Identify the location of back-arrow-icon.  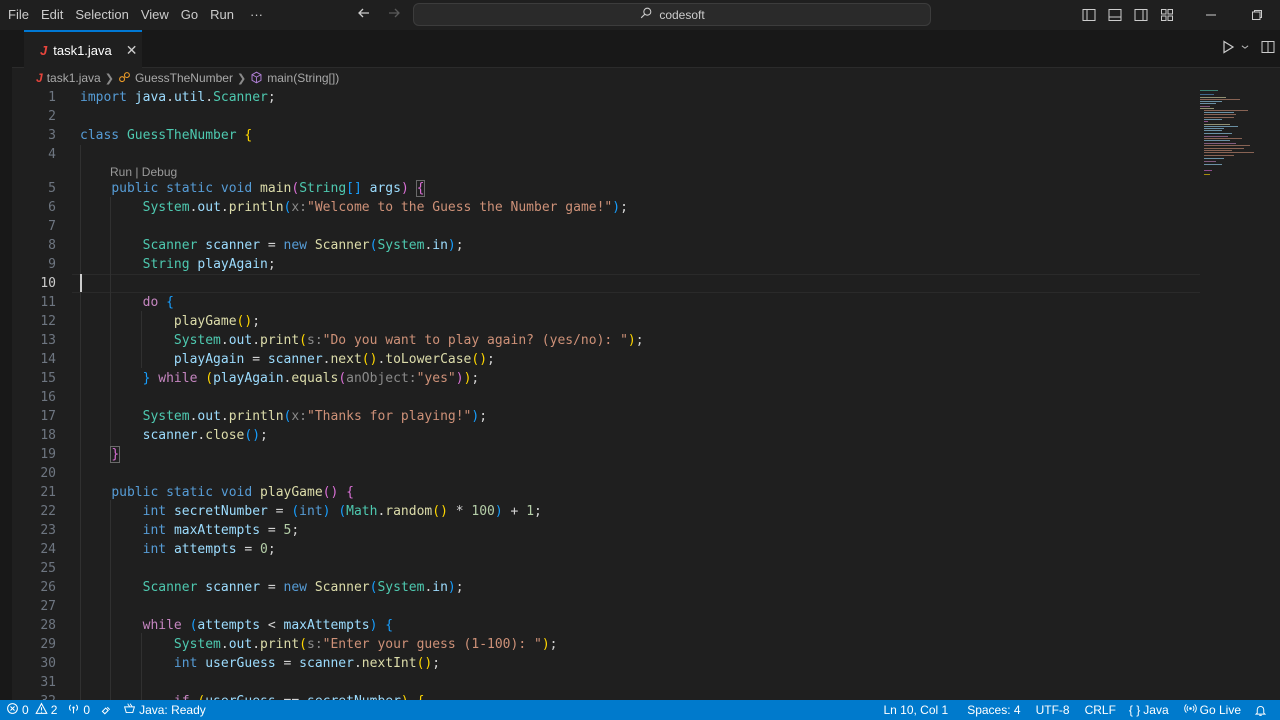
(364, 15).